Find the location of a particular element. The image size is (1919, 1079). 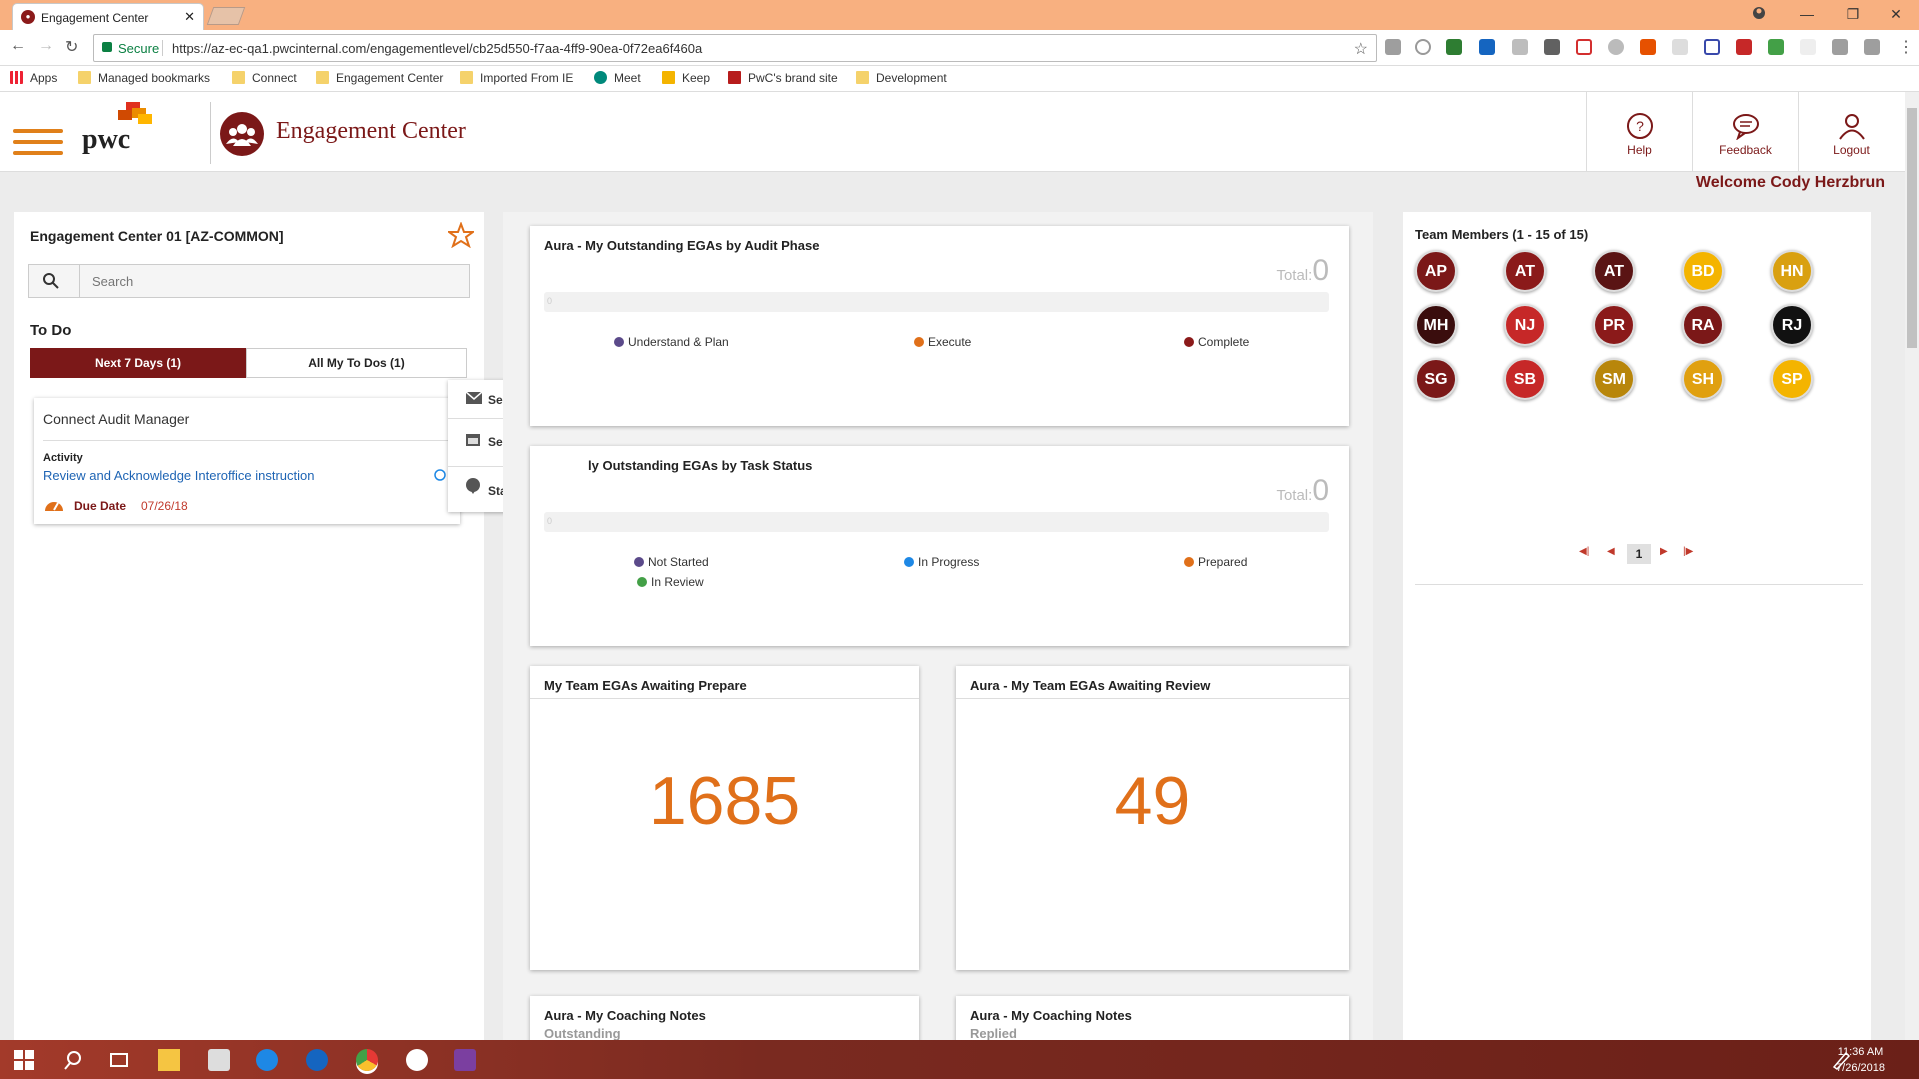

smiley-icon is located at coordinates (417, 1060).